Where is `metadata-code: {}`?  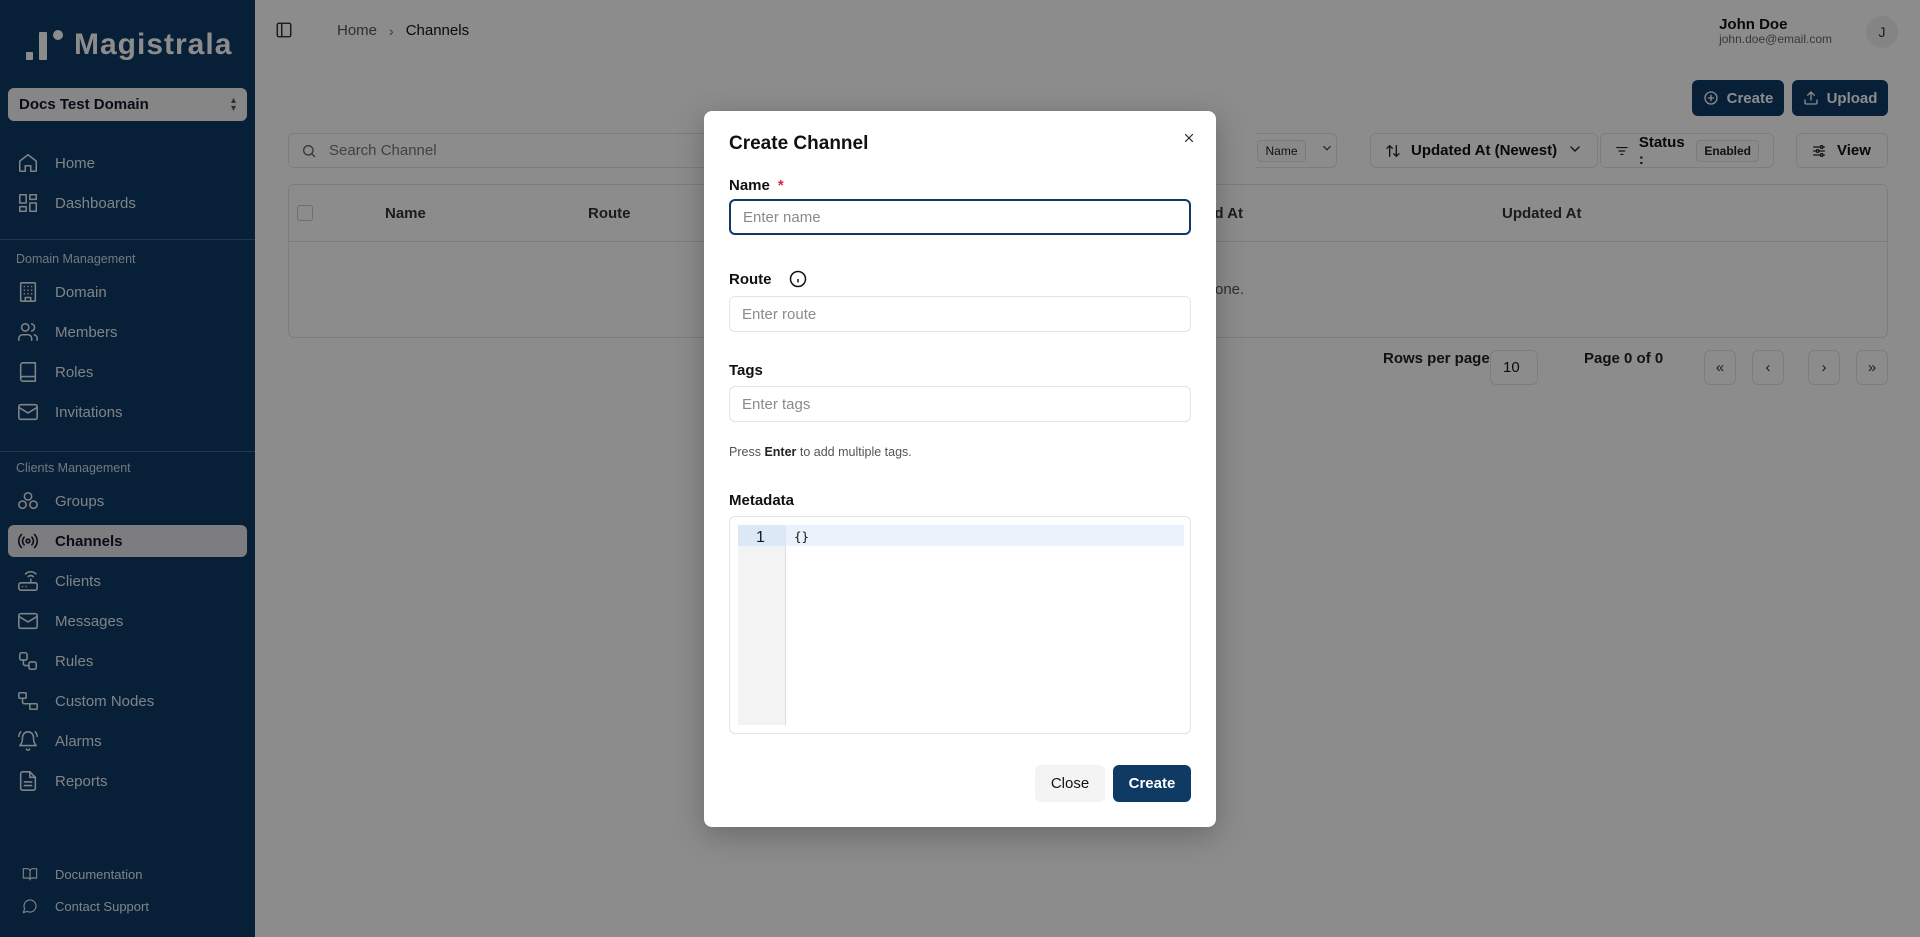
metadata-code: {} is located at coordinates (801, 536).